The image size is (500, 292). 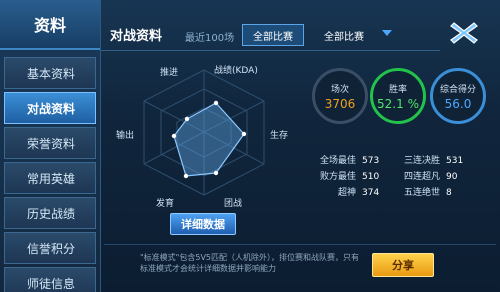 I want to click on sidebar-title: 资料, so click(x=50, y=25).